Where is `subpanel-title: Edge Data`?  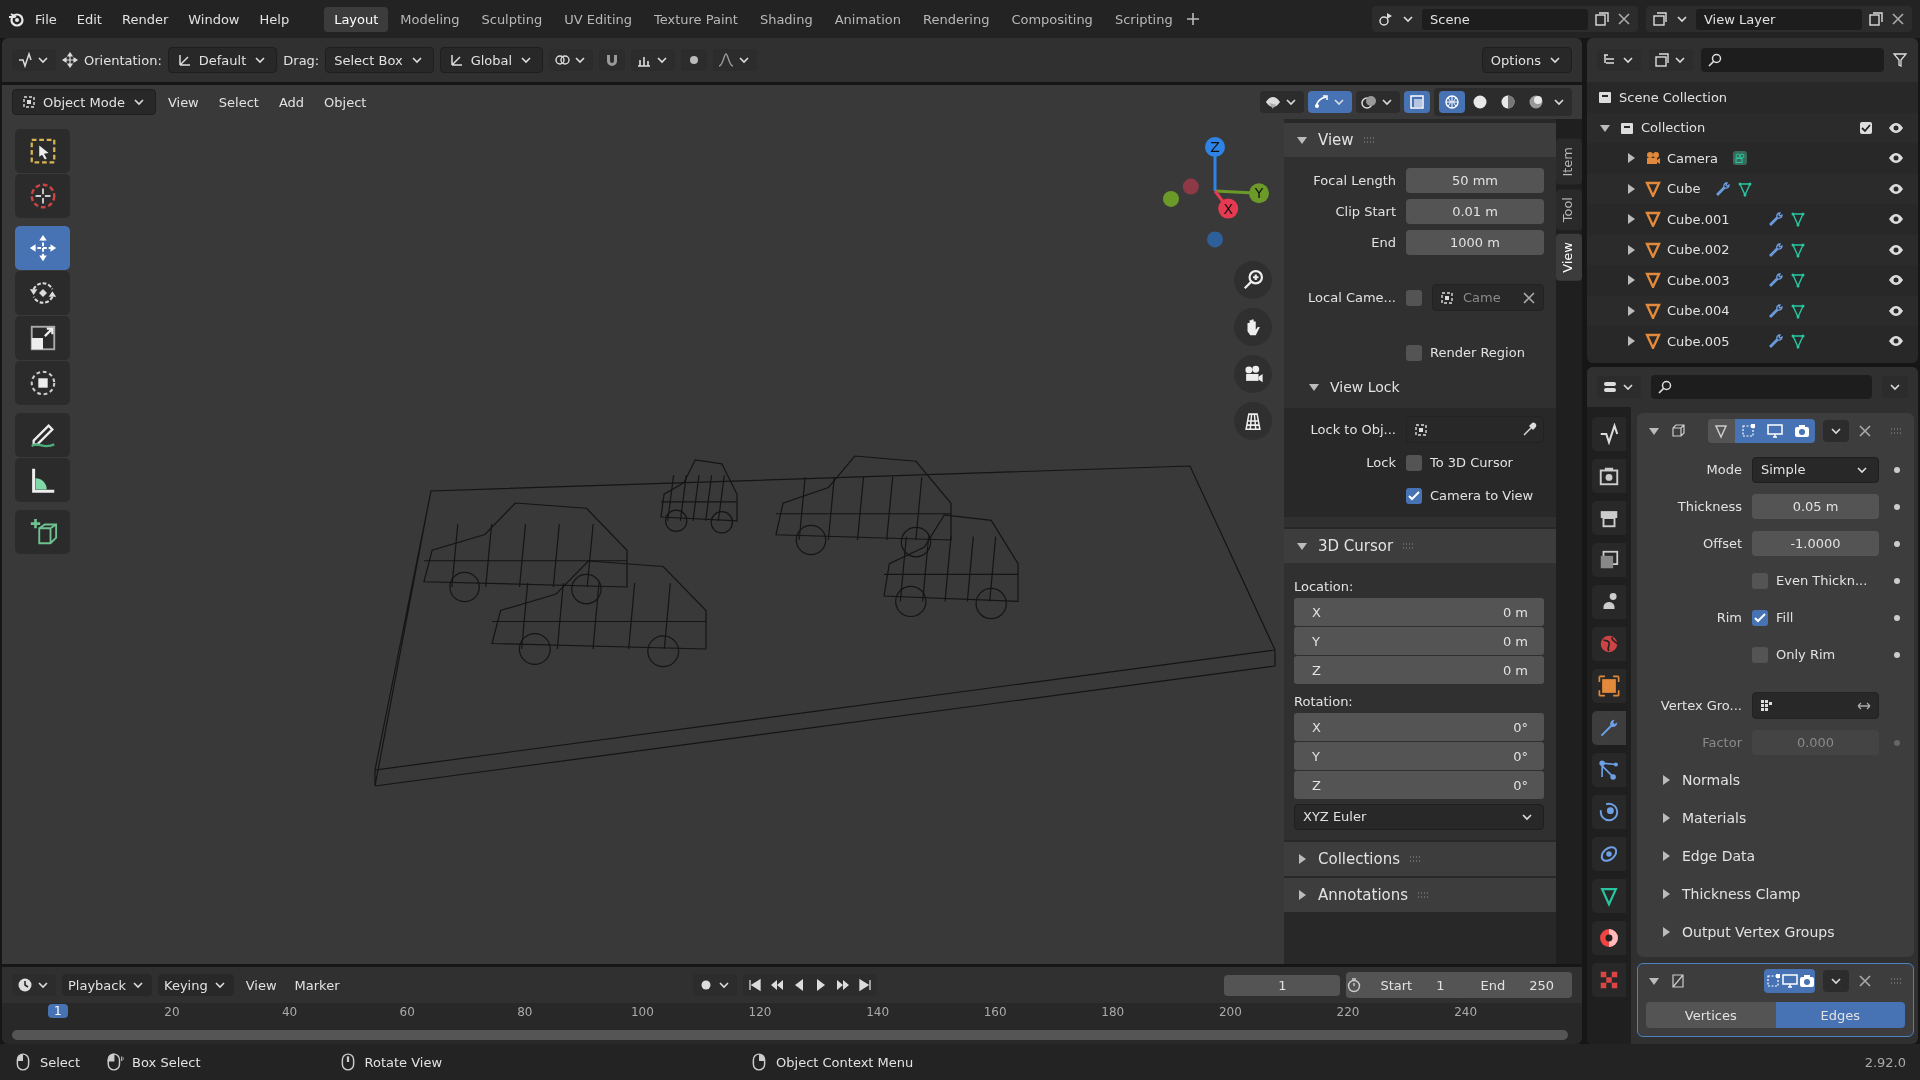
subpanel-title: Edge Data is located at coordinates (1719, 856).